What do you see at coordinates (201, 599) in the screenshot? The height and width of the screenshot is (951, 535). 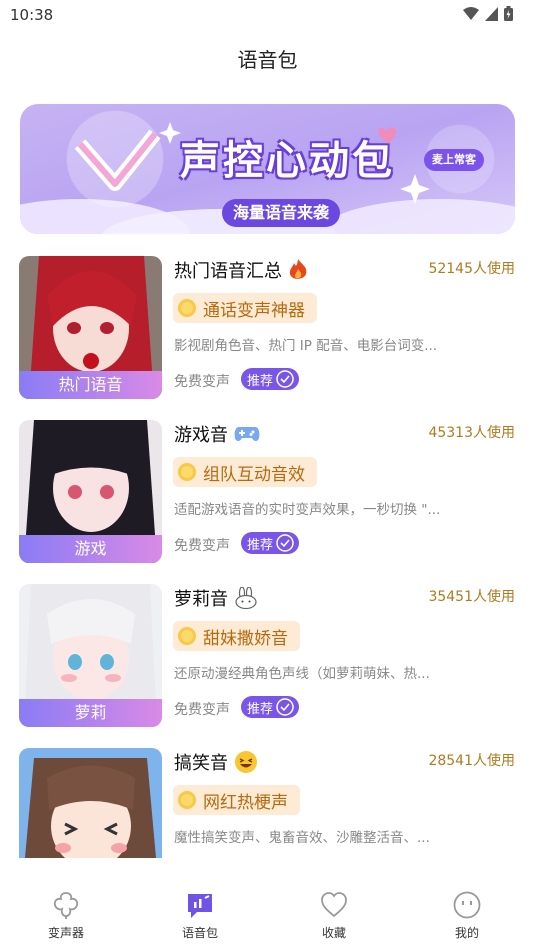 I see `item-title-text: 萝莉音` at bounding box center [201, 599].